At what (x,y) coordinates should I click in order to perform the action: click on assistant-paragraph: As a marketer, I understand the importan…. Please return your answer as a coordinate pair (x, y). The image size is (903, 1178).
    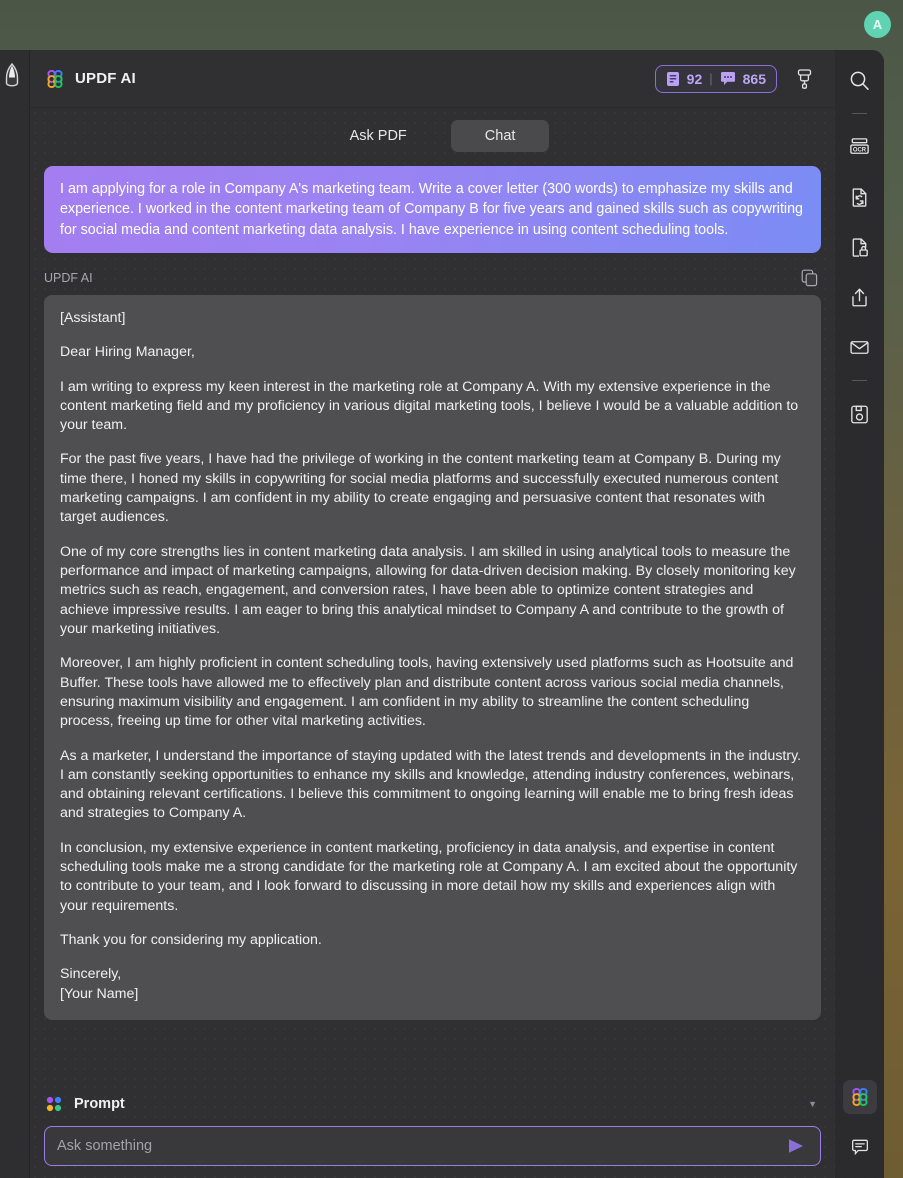
    Looking at the image, I should click on (431, 784).